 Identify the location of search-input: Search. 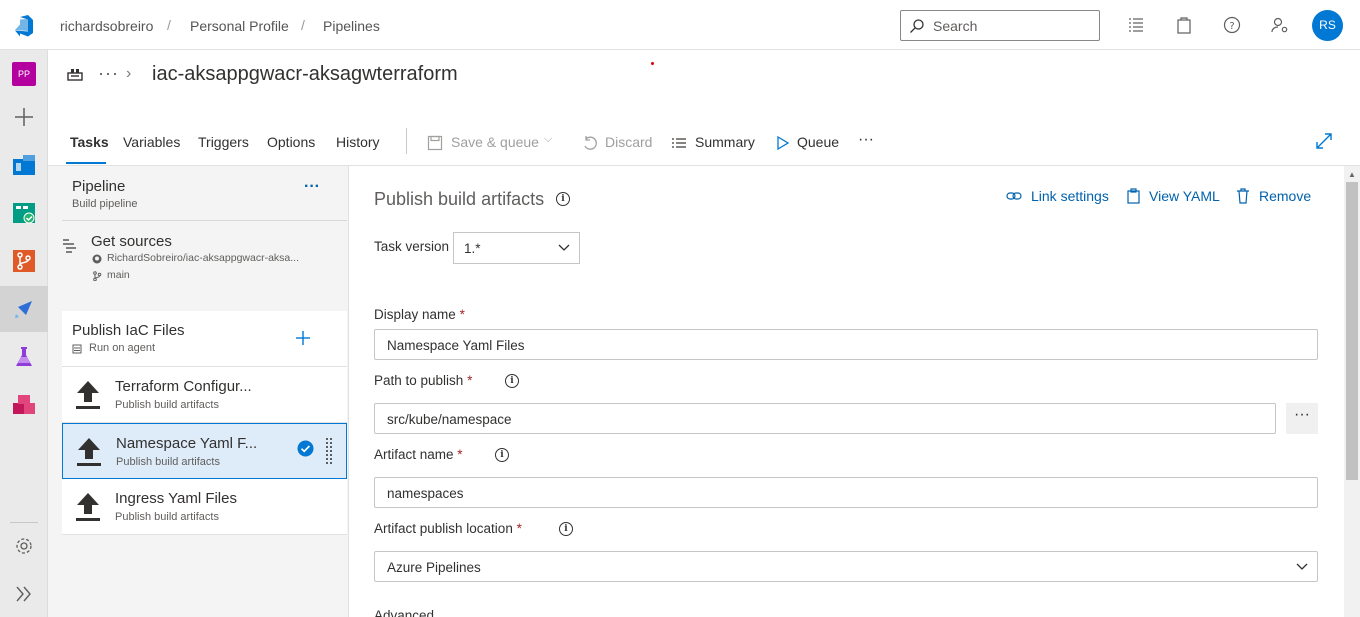
(1000, 25).